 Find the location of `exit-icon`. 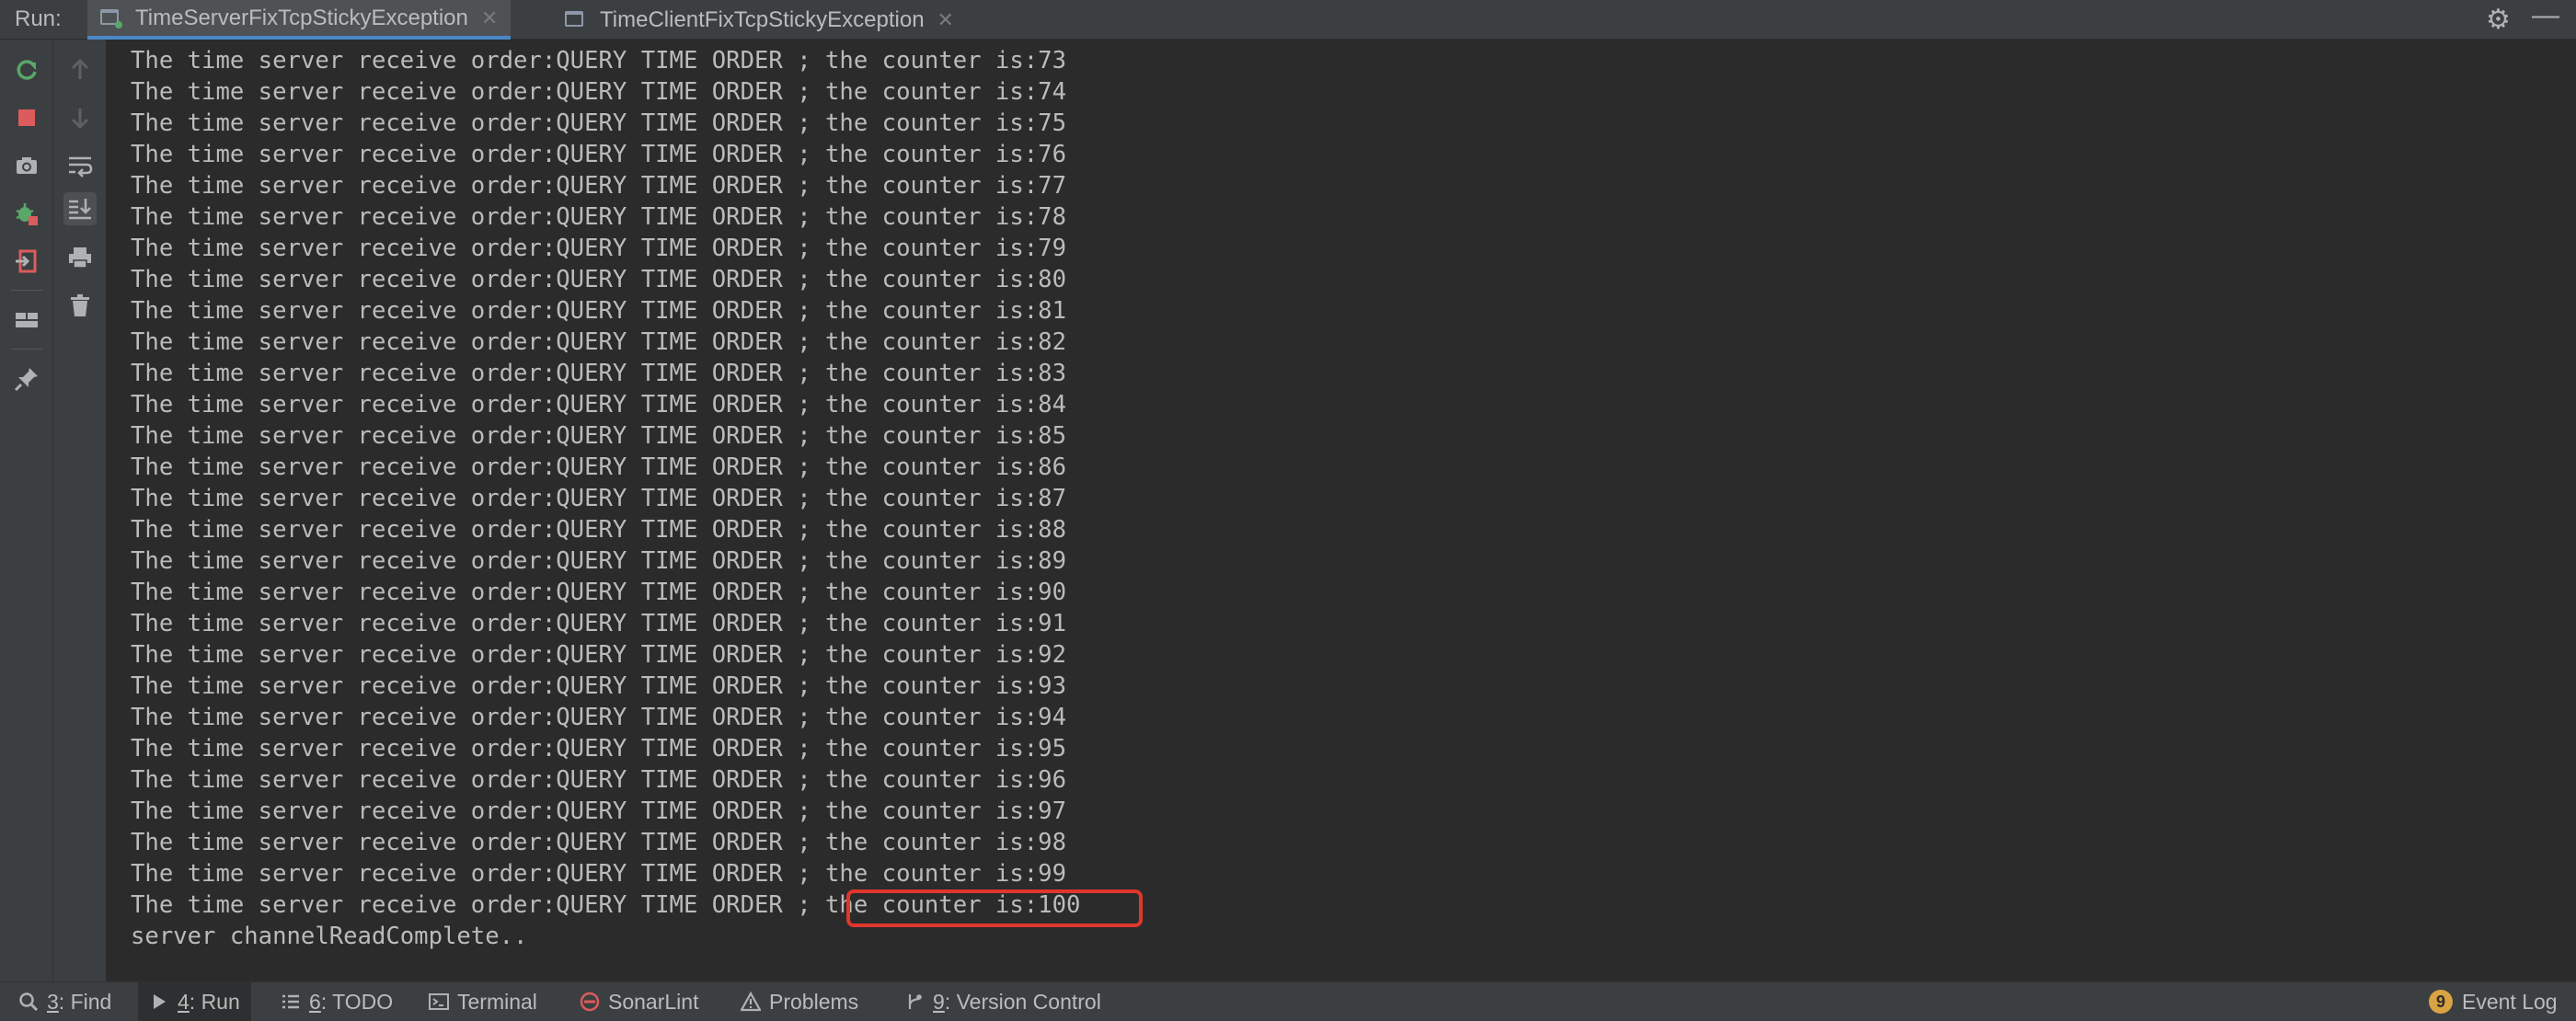

exit-icon is located at coordinates (26, 261).